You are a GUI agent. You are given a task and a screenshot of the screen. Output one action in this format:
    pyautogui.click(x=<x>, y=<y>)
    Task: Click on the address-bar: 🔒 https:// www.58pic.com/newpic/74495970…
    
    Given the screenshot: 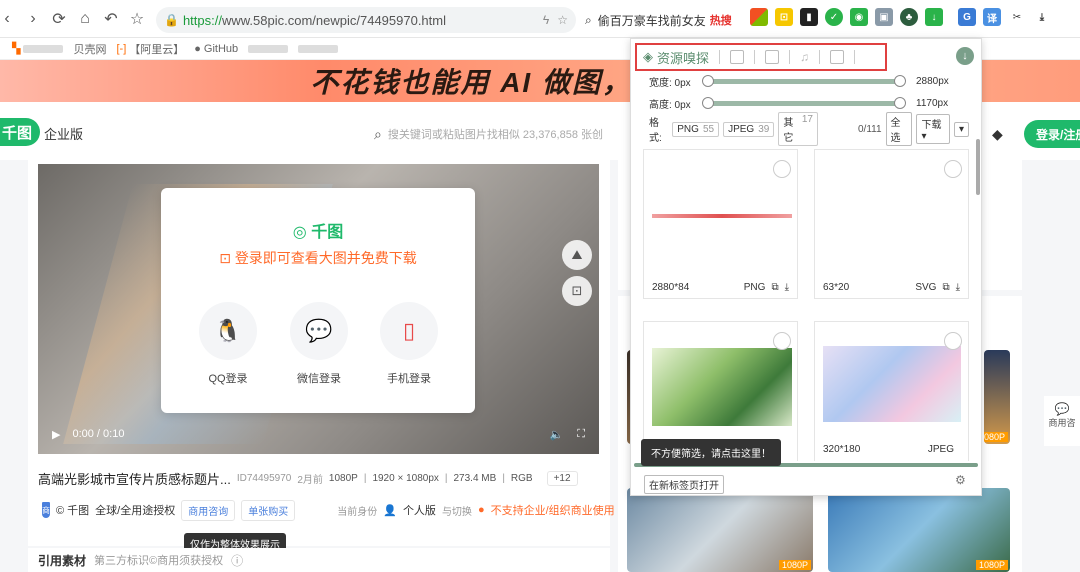 What is the action you would take?
    pyautogui.click(x=366, y=20)
    